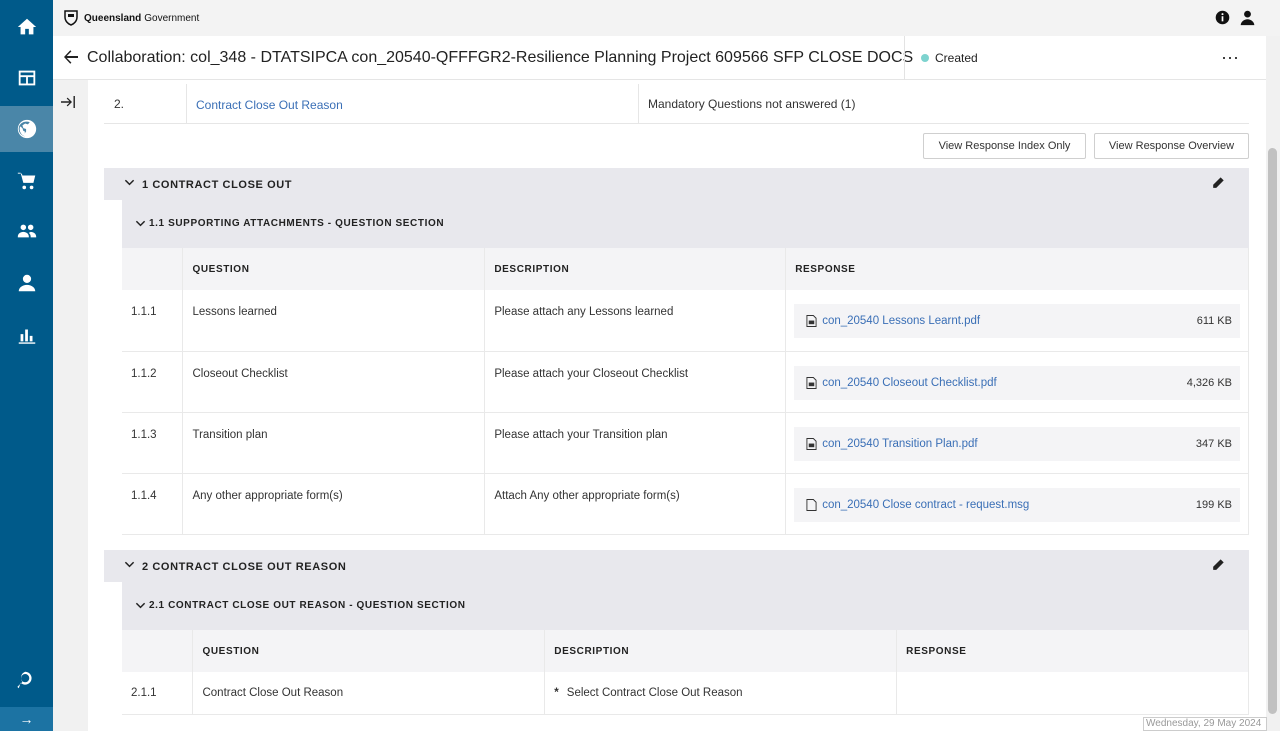  What do you see at coordinates (68, 102) in the screenshot?
I see `expand-panel-icon` at bounding box center [68, 102].